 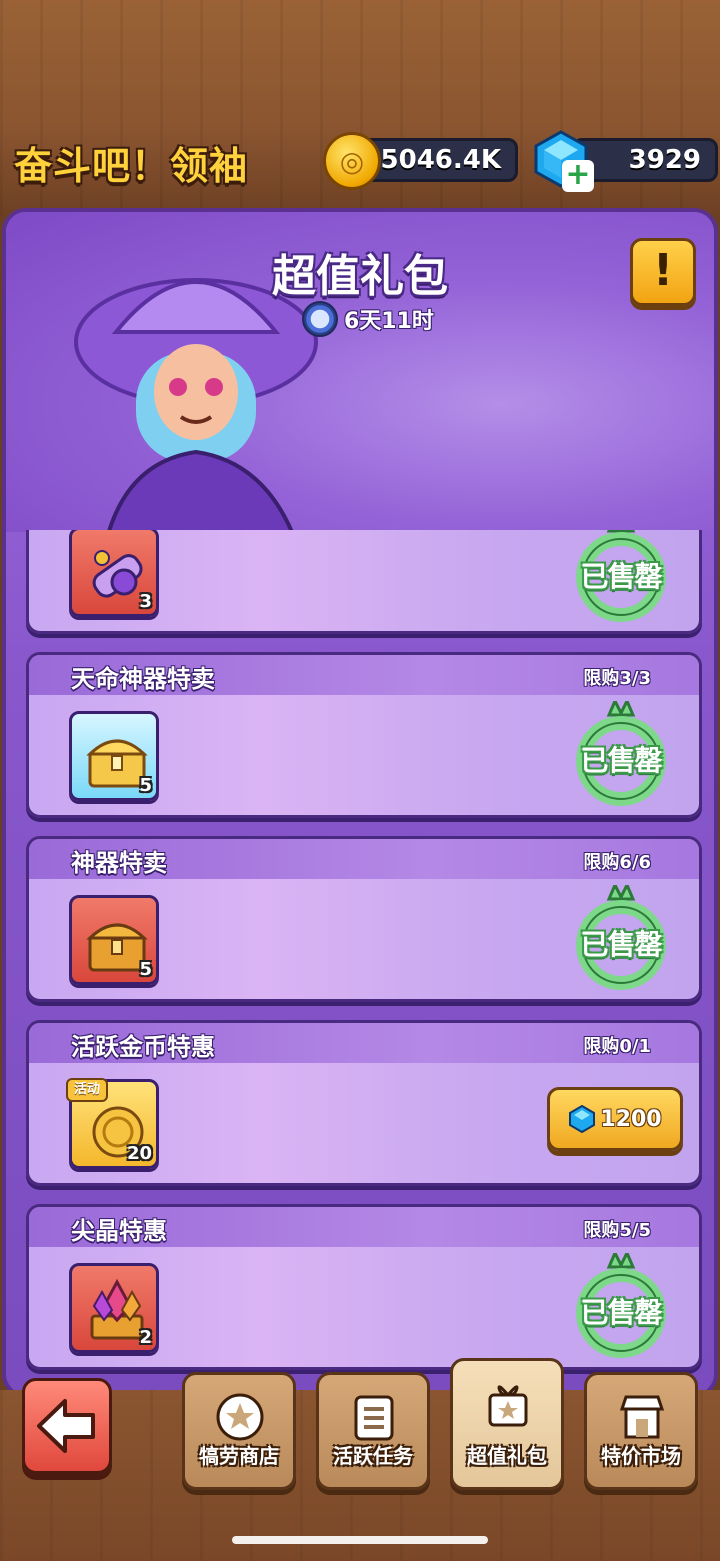 I want to click on timer-text: 6天11时, so click(x=389, y=321).